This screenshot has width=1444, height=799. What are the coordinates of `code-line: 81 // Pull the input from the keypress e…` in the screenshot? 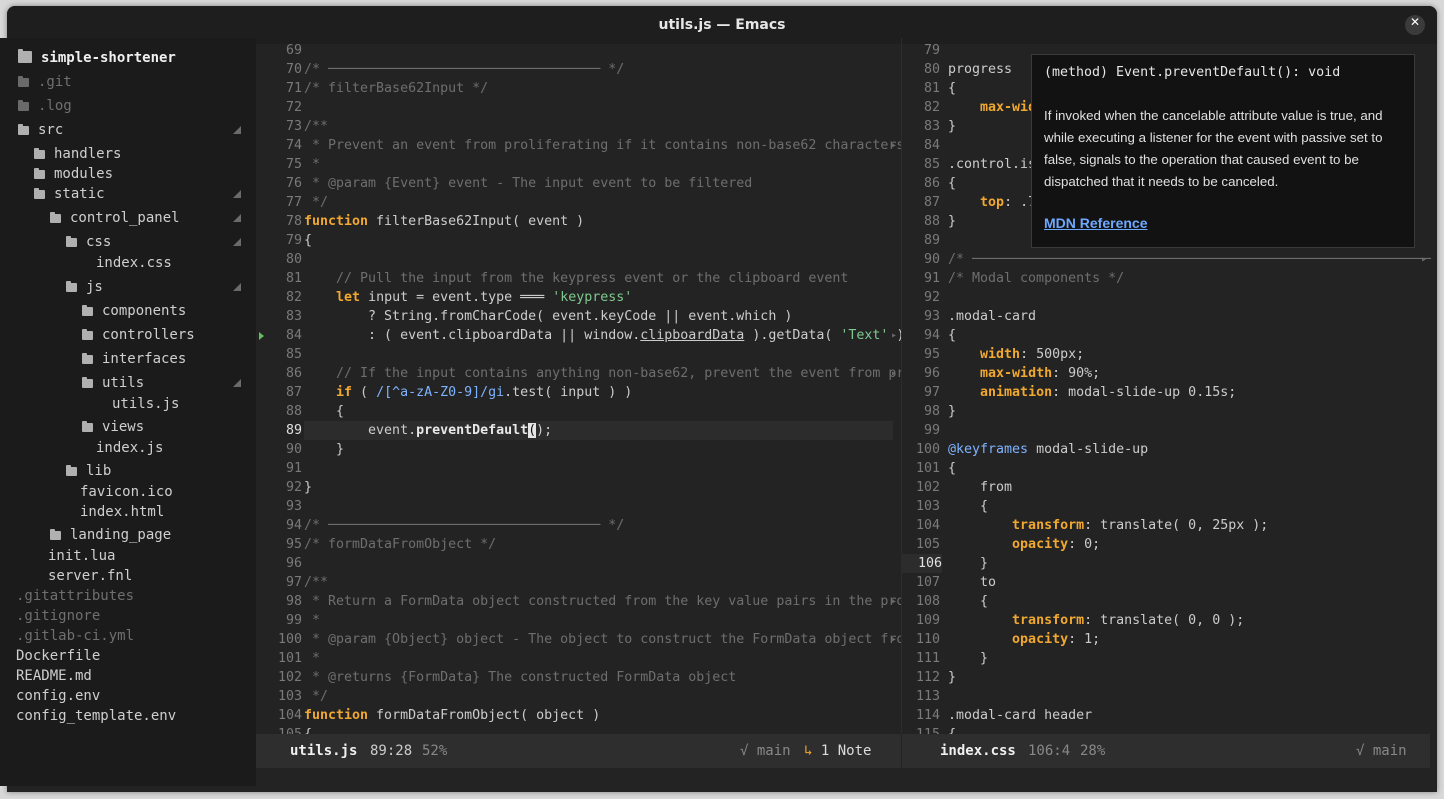 It's located at (578, 278).